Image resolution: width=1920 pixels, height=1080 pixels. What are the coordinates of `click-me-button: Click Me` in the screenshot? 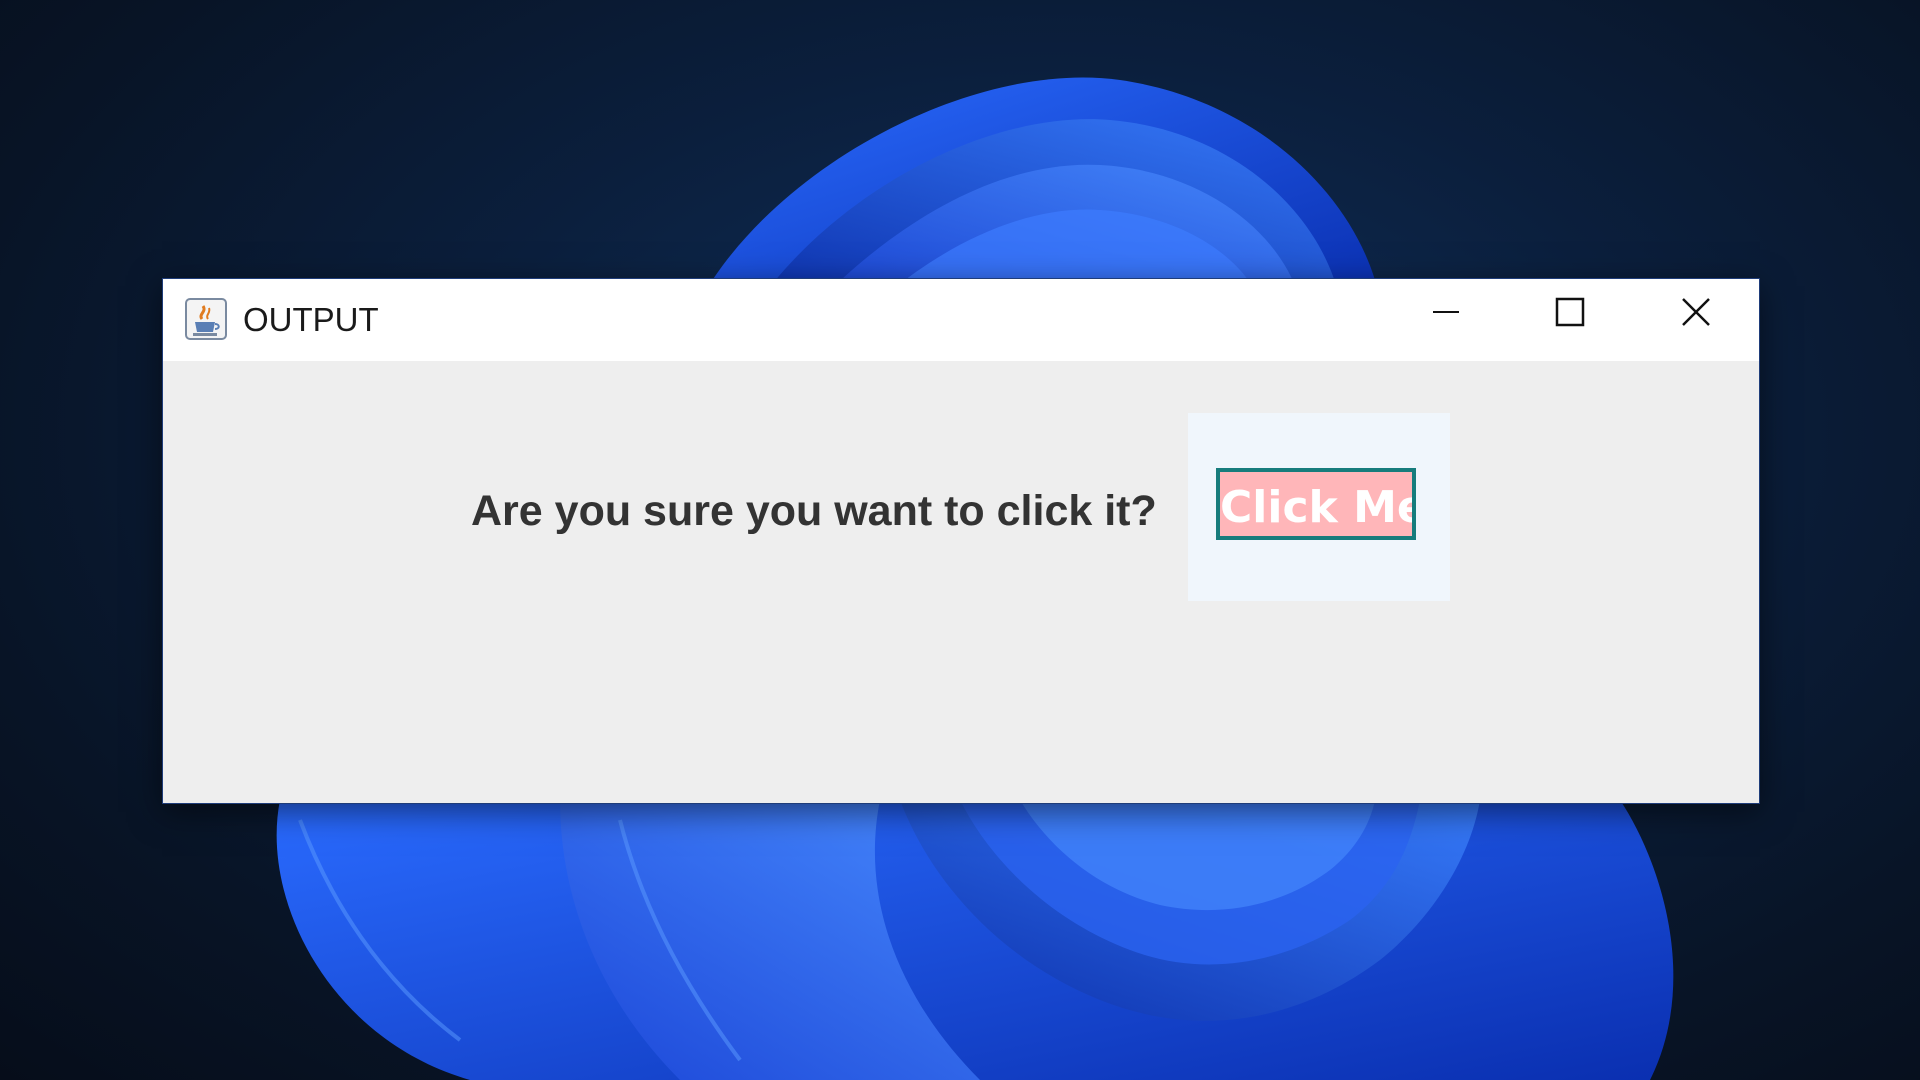 It's located at (1316, 504).